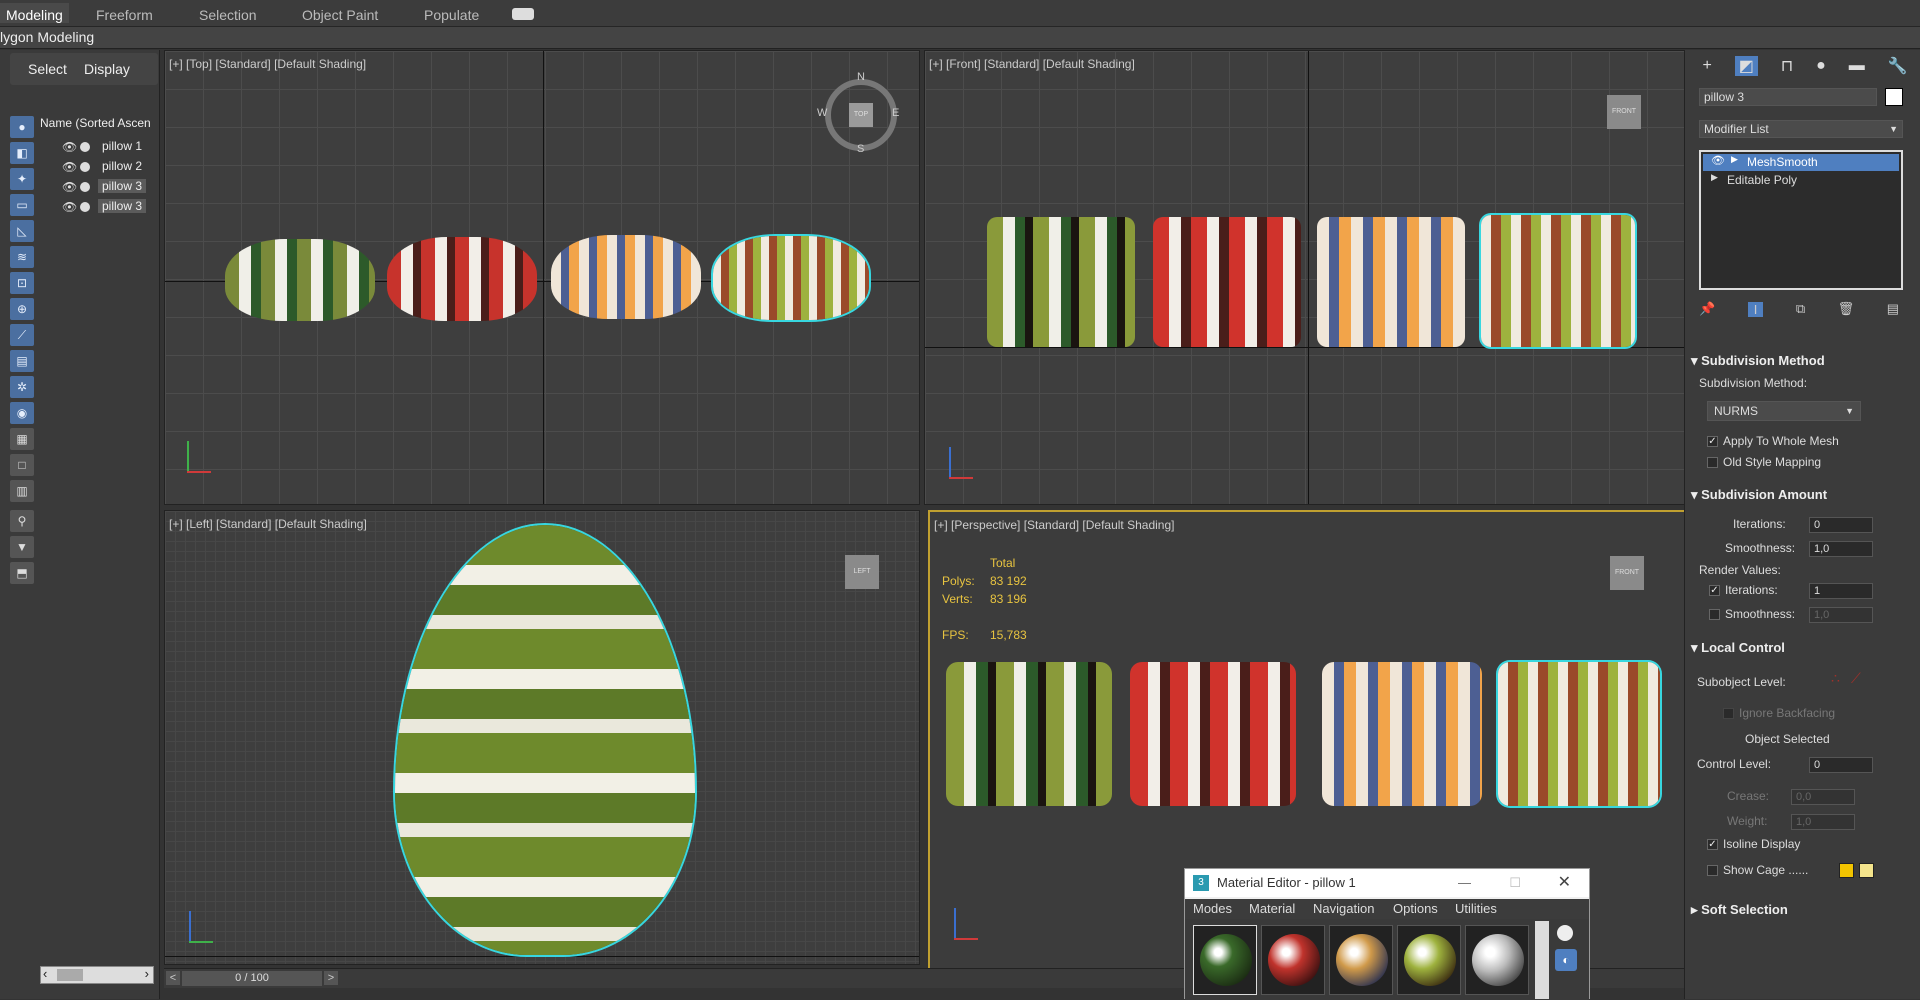 The height and width of the screenshot is (1000, 1920). I want to click on close-icon: ✕, so click(1564, 883).